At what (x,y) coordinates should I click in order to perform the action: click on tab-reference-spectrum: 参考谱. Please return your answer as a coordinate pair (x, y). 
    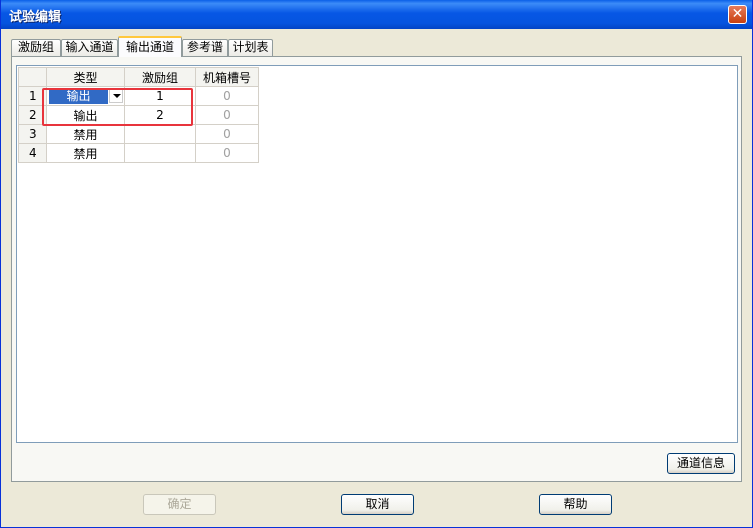
    Looking at the image, I should click on (205, 47).